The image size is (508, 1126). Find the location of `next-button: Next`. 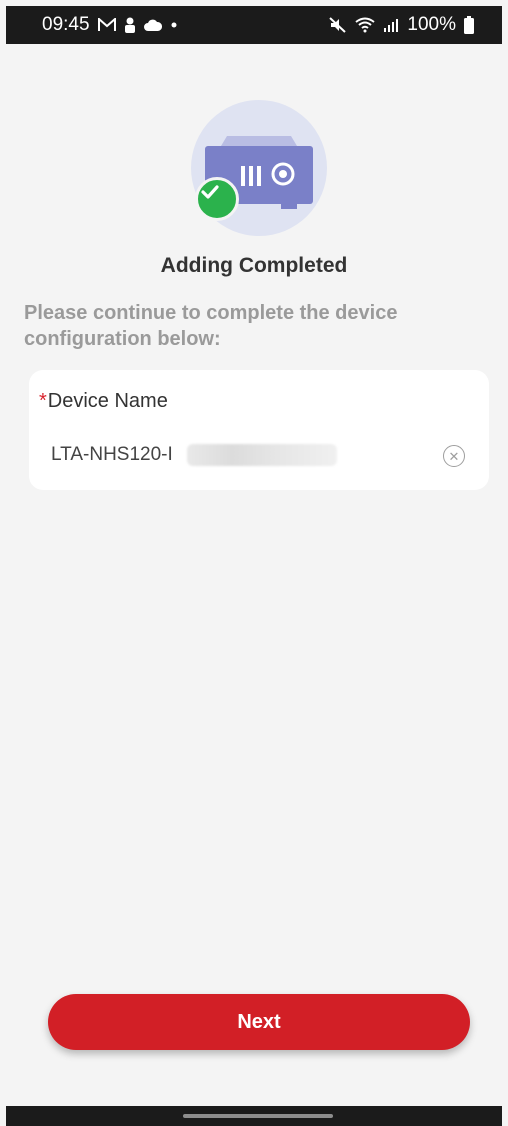

next-button: Next is located at coordinates (259, 1022).